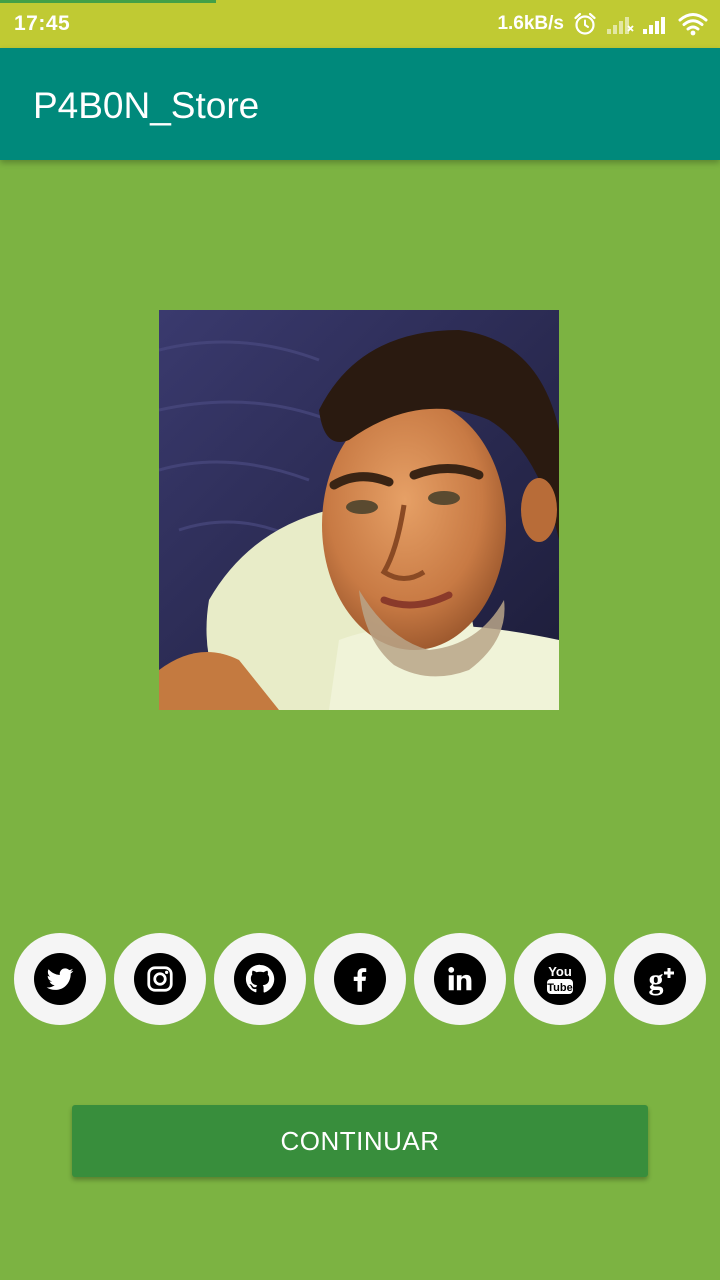 The width and height of the screenshot is (720, 1280). Describe the element at coordinates (560, 971) in the screenshot. I see `svg-text: You` at that location.